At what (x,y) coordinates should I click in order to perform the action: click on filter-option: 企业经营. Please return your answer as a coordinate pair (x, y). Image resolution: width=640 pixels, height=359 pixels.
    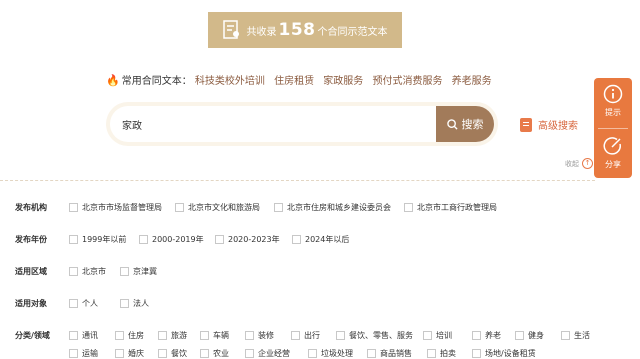
    Looking at the image, I should click on (267, 353).